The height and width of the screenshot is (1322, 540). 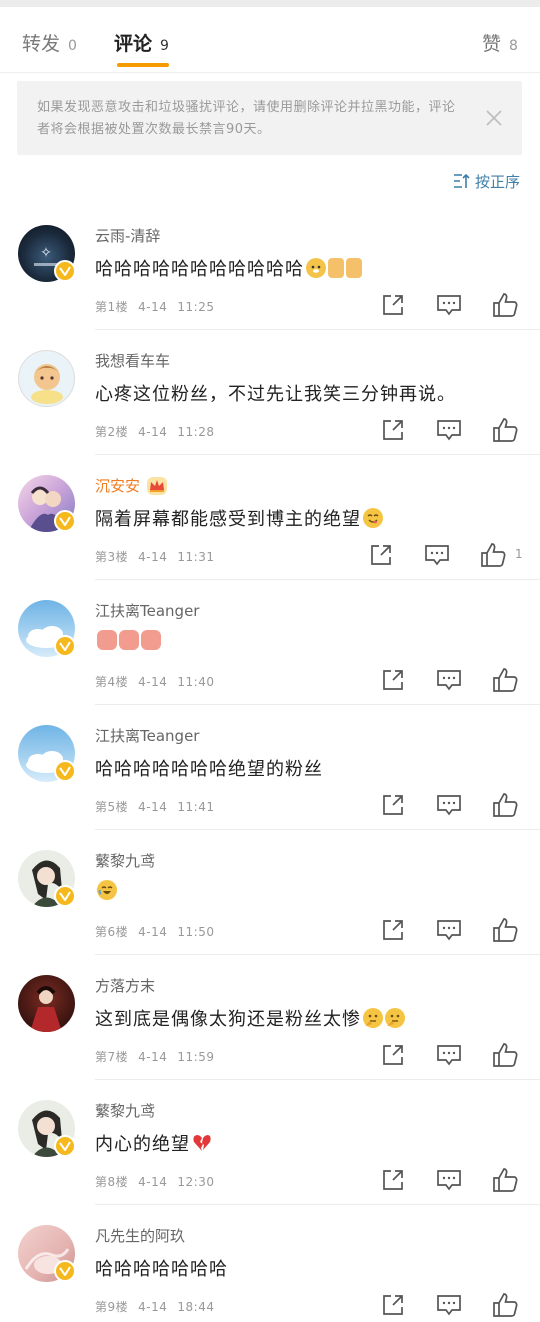 I want to click on floor-number: 第4楼, so click(x=112, y=682).